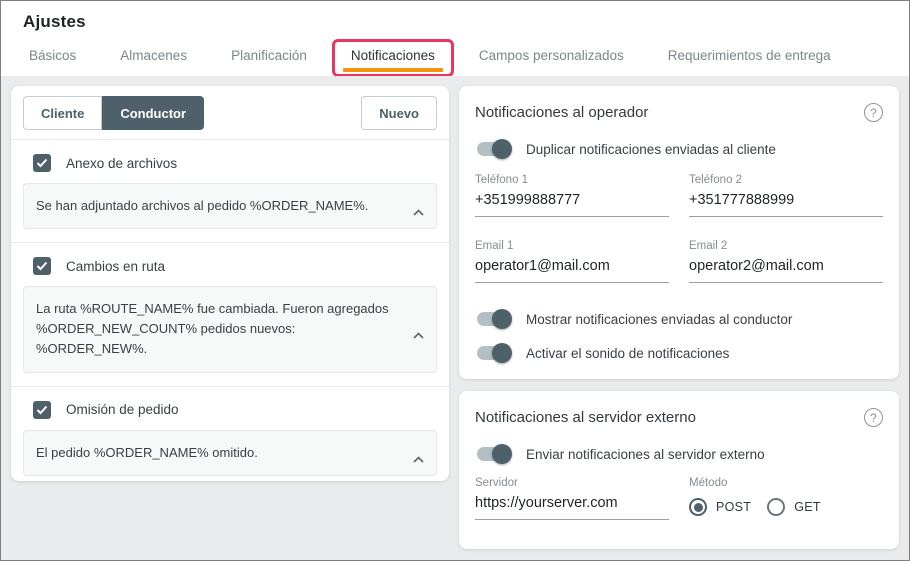 This screenshot has height=561, width=910. Describe the element at coordinates (585, 417) in the screenshot. I see `panel-title: Notificaciones al servidor externo` at that location.